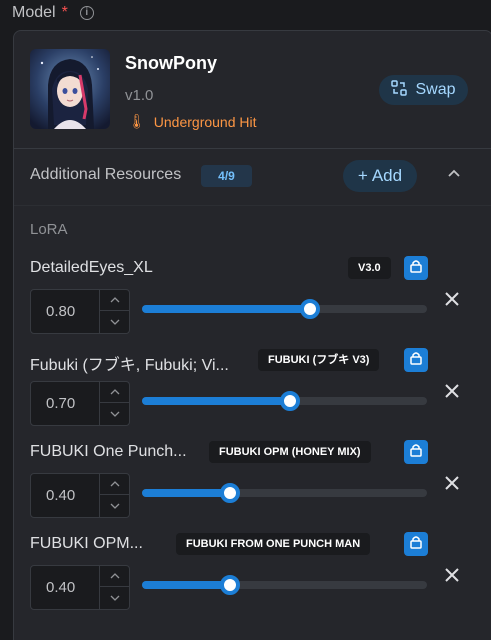 The image size is (491, 640). What do you see at coordinates (60, 311) in the screenshot?
I see `strength-value: 0.80` at bounding box center [60, 311].